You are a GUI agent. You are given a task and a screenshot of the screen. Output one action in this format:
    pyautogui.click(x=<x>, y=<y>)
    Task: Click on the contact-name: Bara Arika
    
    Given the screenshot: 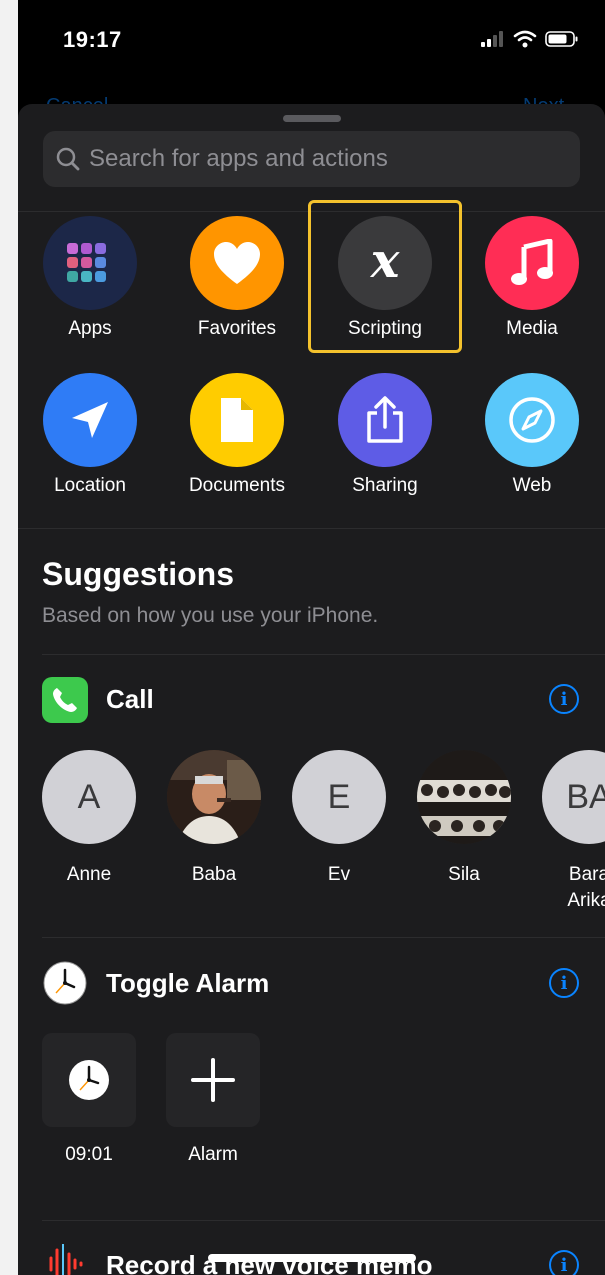 What is the action you would take?
    pyautogui.click(x=569, y=888)
    